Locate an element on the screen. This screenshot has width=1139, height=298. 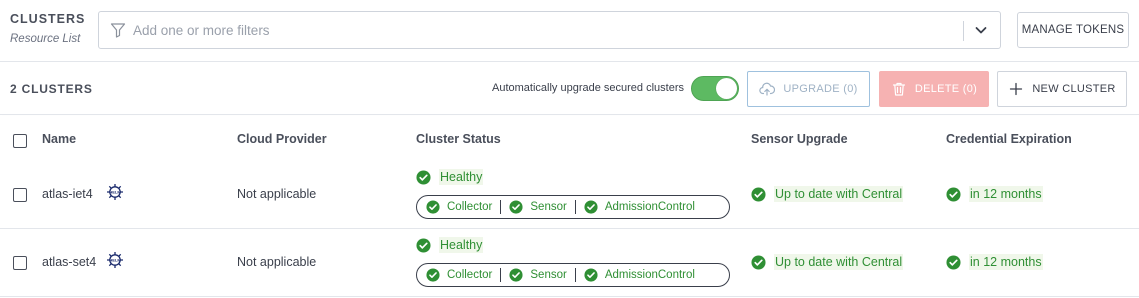
upgrade-button: UPGRADE (0) is located at coordinates (808, 89).